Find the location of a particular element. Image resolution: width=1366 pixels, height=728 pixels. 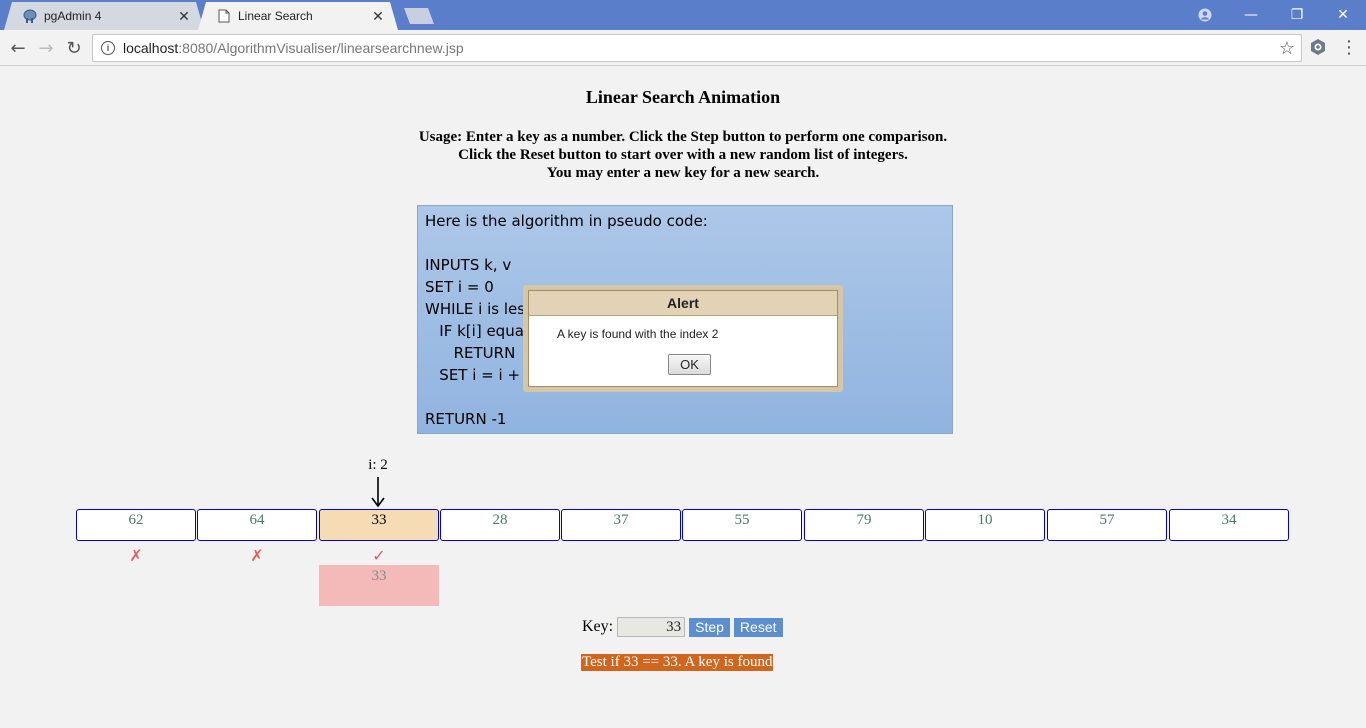

tab-title: Linear Search is located at coordinates (275, 16).